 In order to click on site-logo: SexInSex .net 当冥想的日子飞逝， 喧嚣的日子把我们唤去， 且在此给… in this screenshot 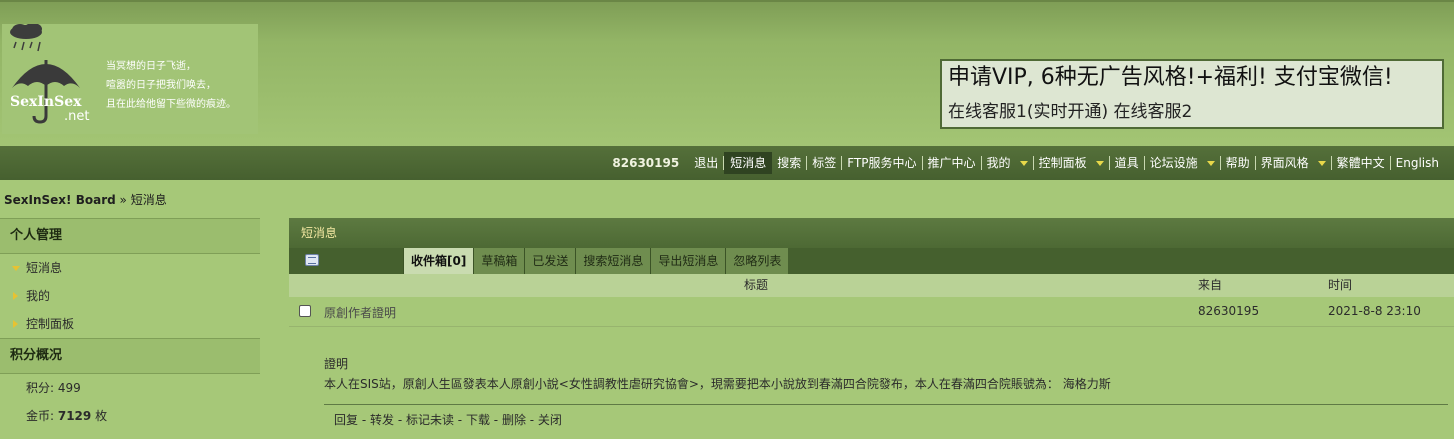, I will do `click(130, 79)`.